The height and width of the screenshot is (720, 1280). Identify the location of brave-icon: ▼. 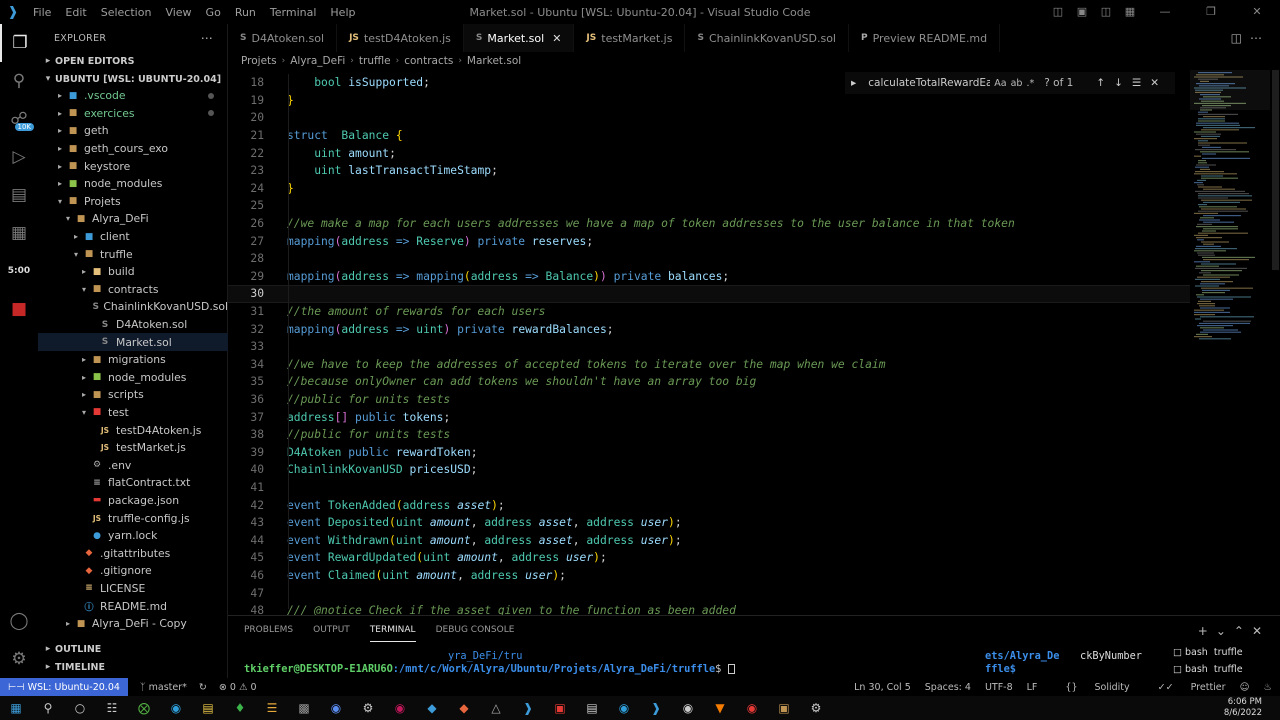
(720, 708).